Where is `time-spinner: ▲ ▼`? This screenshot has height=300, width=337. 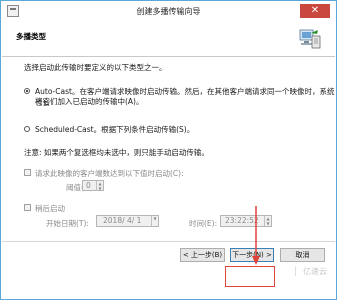 time-spinner: ▲ ▼ is located at coordinates (267, 221).